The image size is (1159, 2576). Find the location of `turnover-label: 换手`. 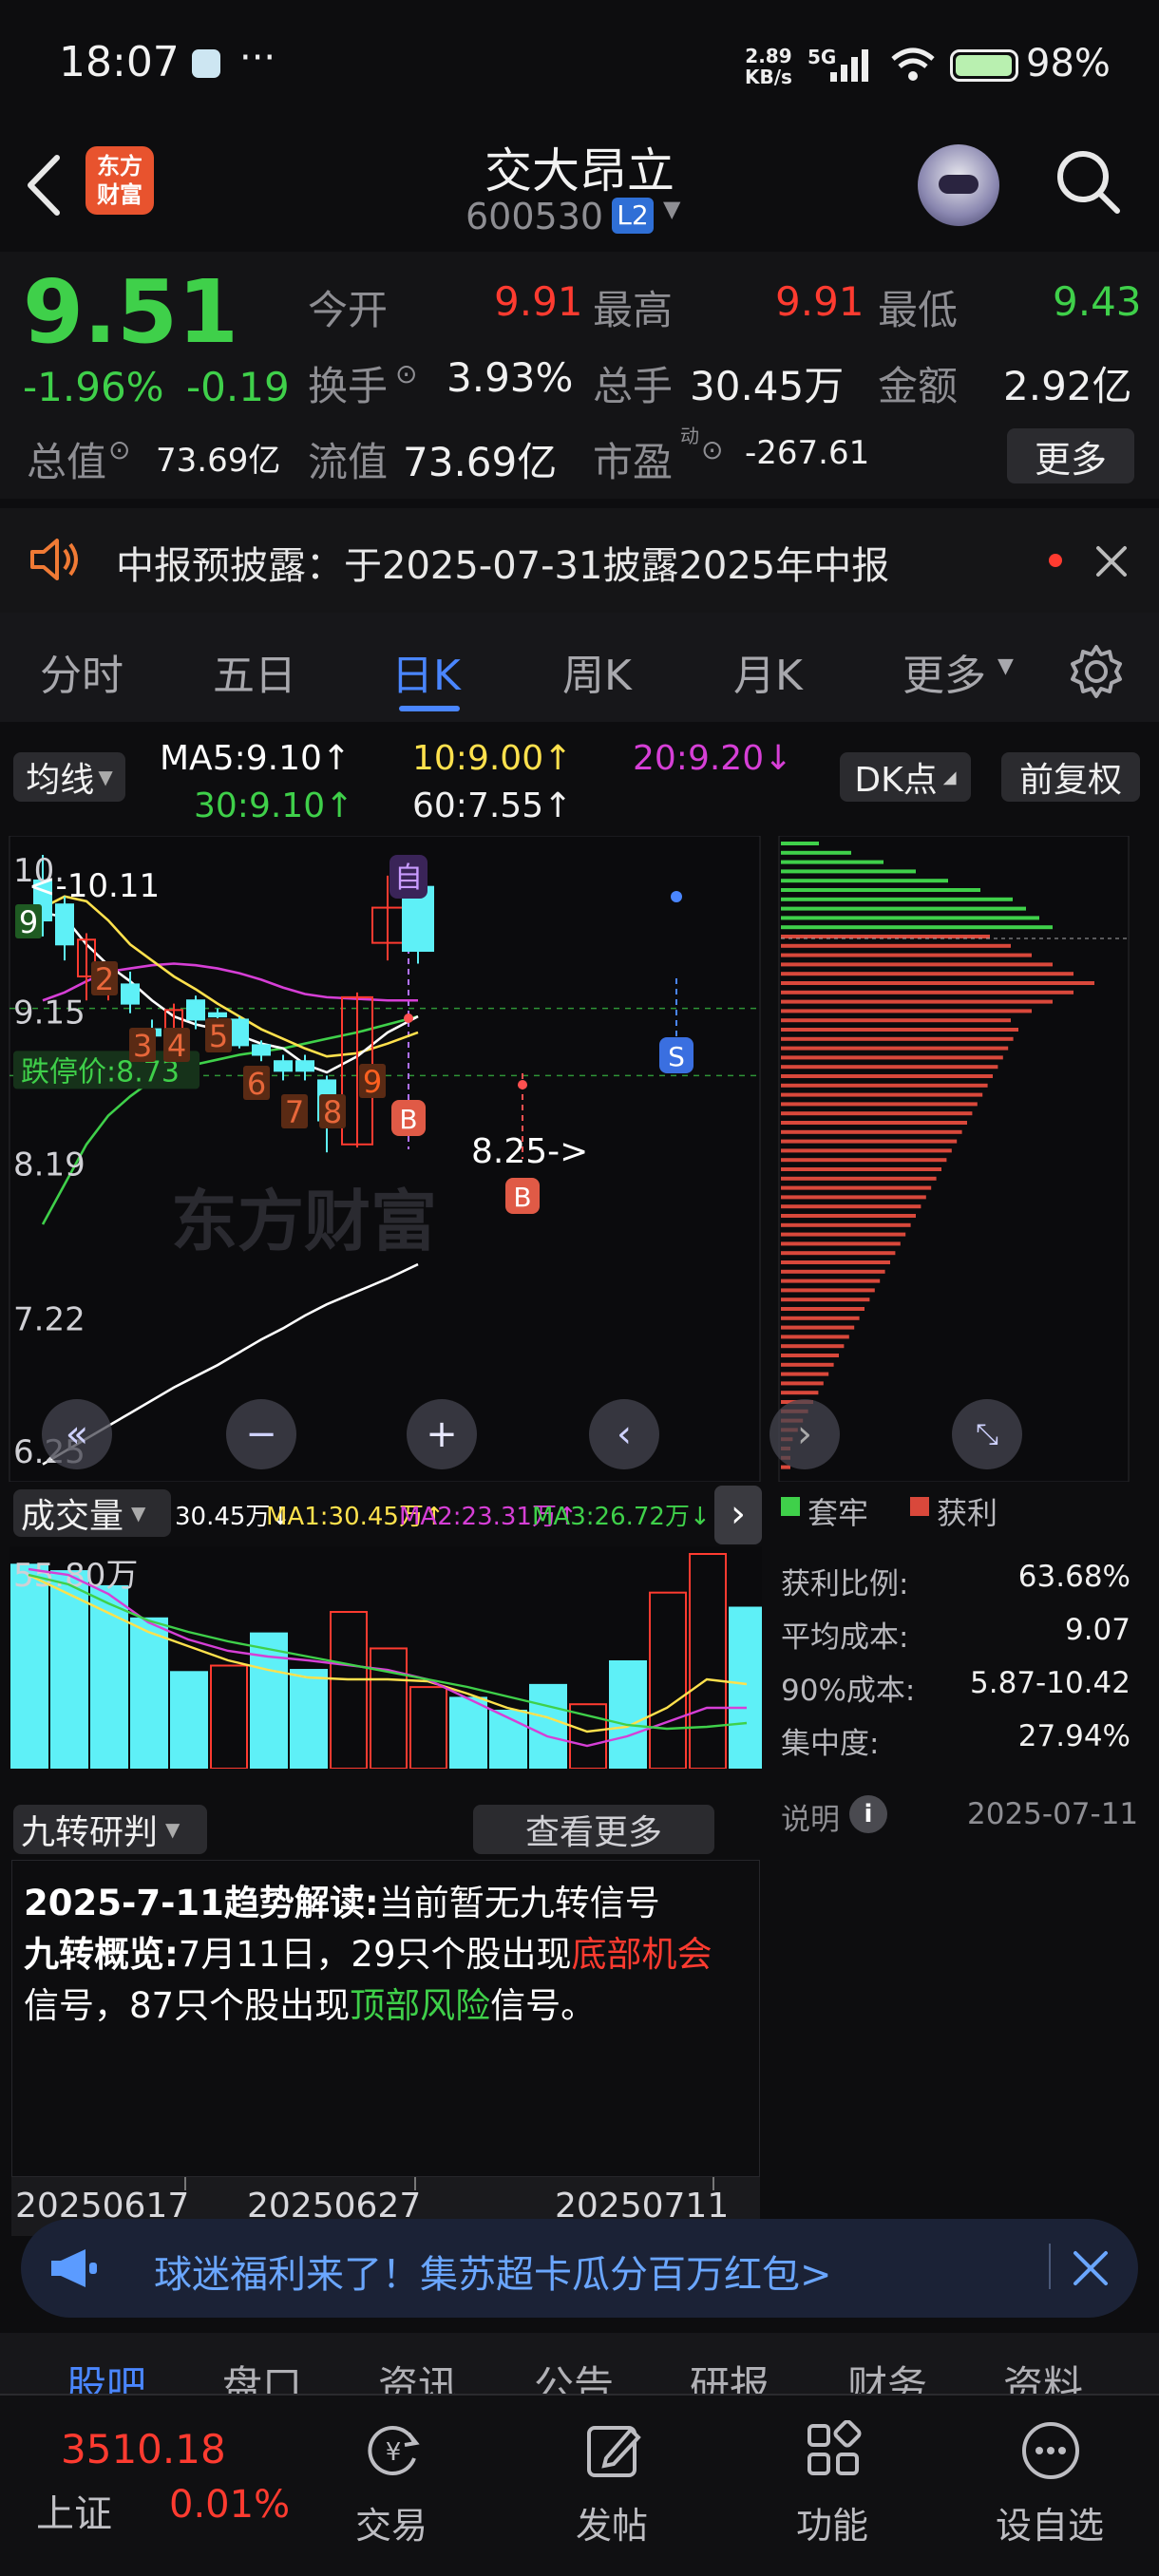

turnover-label: 换手 is located at coordinates (348, 386).